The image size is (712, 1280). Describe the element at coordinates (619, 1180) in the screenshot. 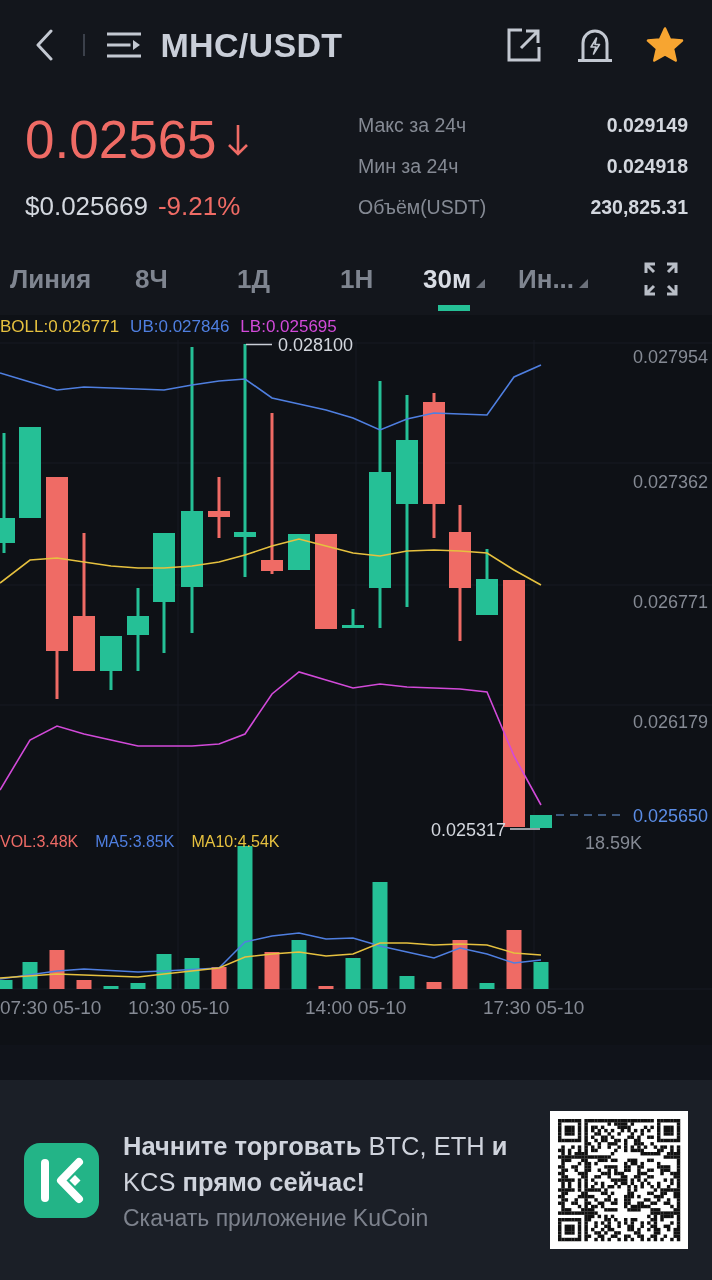

I see `qr-code-icon` at that location.